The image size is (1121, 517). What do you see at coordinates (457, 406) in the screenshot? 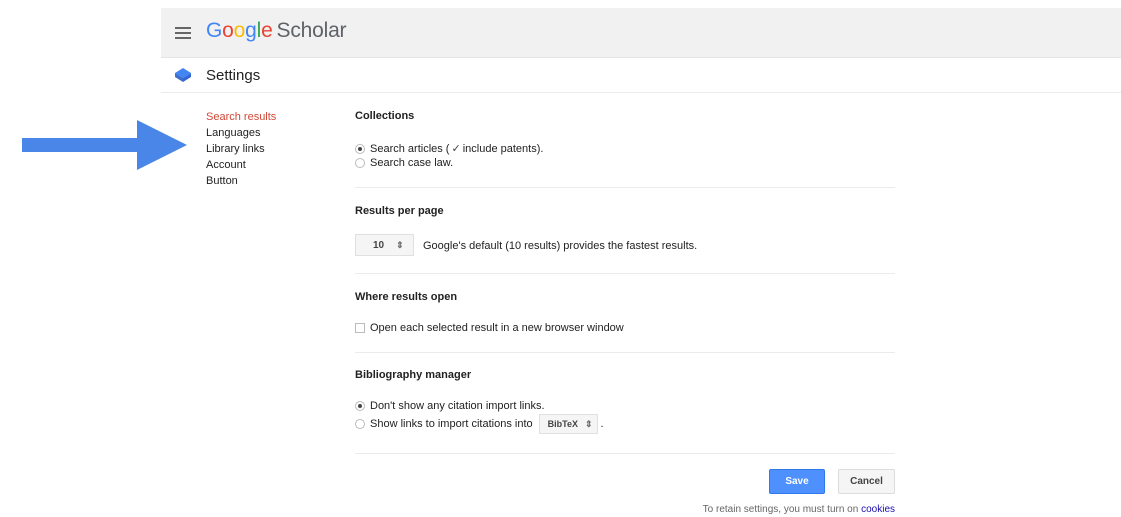
I see `no-citation-label: Don't show any citation import links.` at bounding box center [457, 406].